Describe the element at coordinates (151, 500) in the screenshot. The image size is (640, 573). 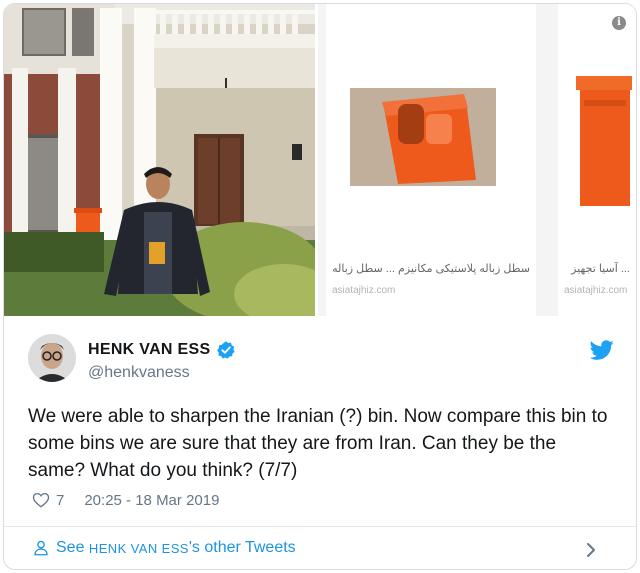
I see `timestamp: 20:25 - 18 Mar 2019` at that location.